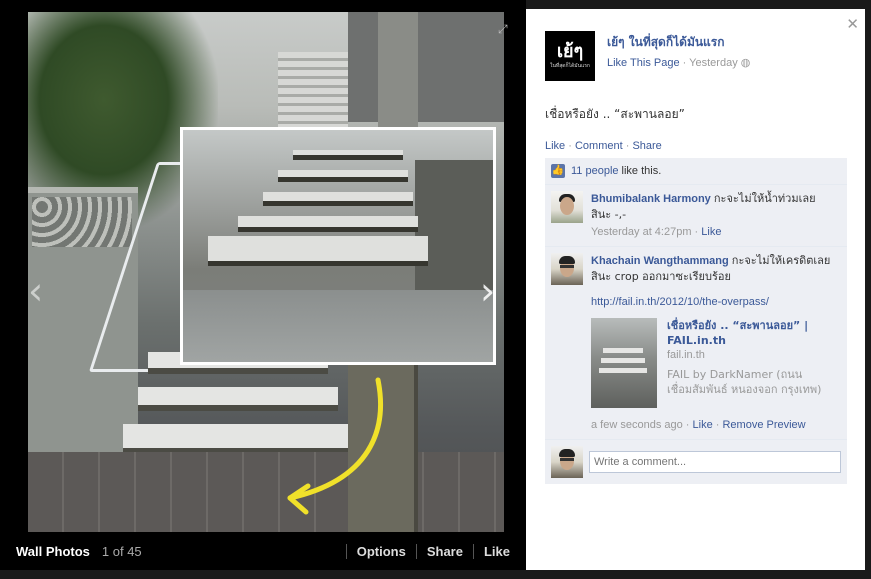  Describe the element at coordinates (444, 551) in the screenshot. I see `share-button: Share` at that location.